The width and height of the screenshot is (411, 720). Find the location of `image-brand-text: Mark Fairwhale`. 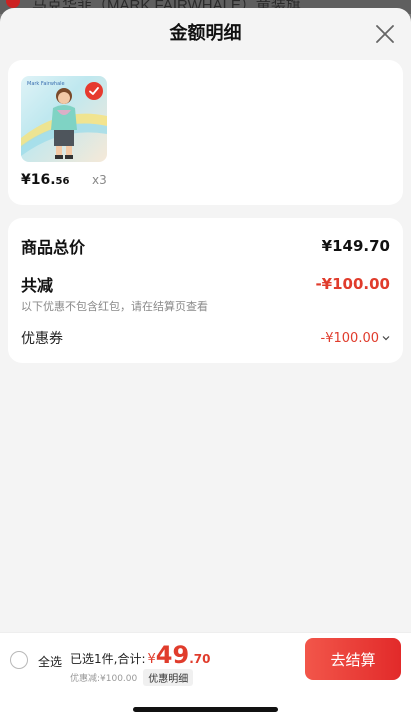

image-brand-text: Mark Fairwhale is located at coordinates (46, 84).